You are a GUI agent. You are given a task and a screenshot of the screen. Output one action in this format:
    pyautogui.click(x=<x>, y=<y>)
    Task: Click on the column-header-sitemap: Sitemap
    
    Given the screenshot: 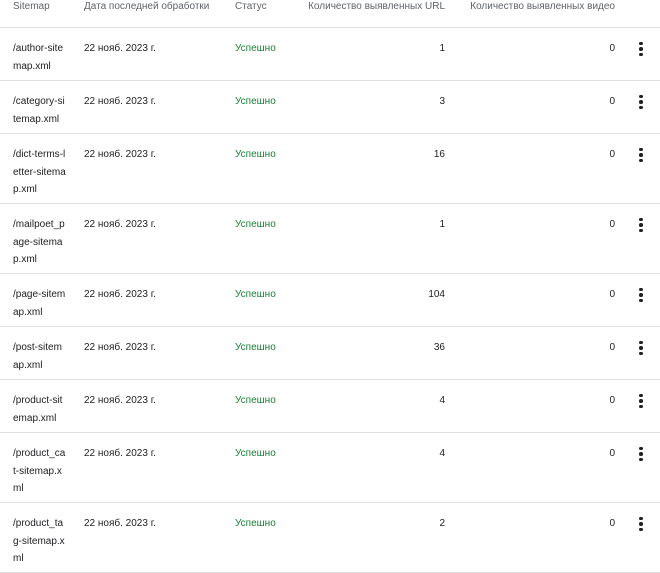 What is the action you would take?
    pyautogui.click(x=31, y=6)
    